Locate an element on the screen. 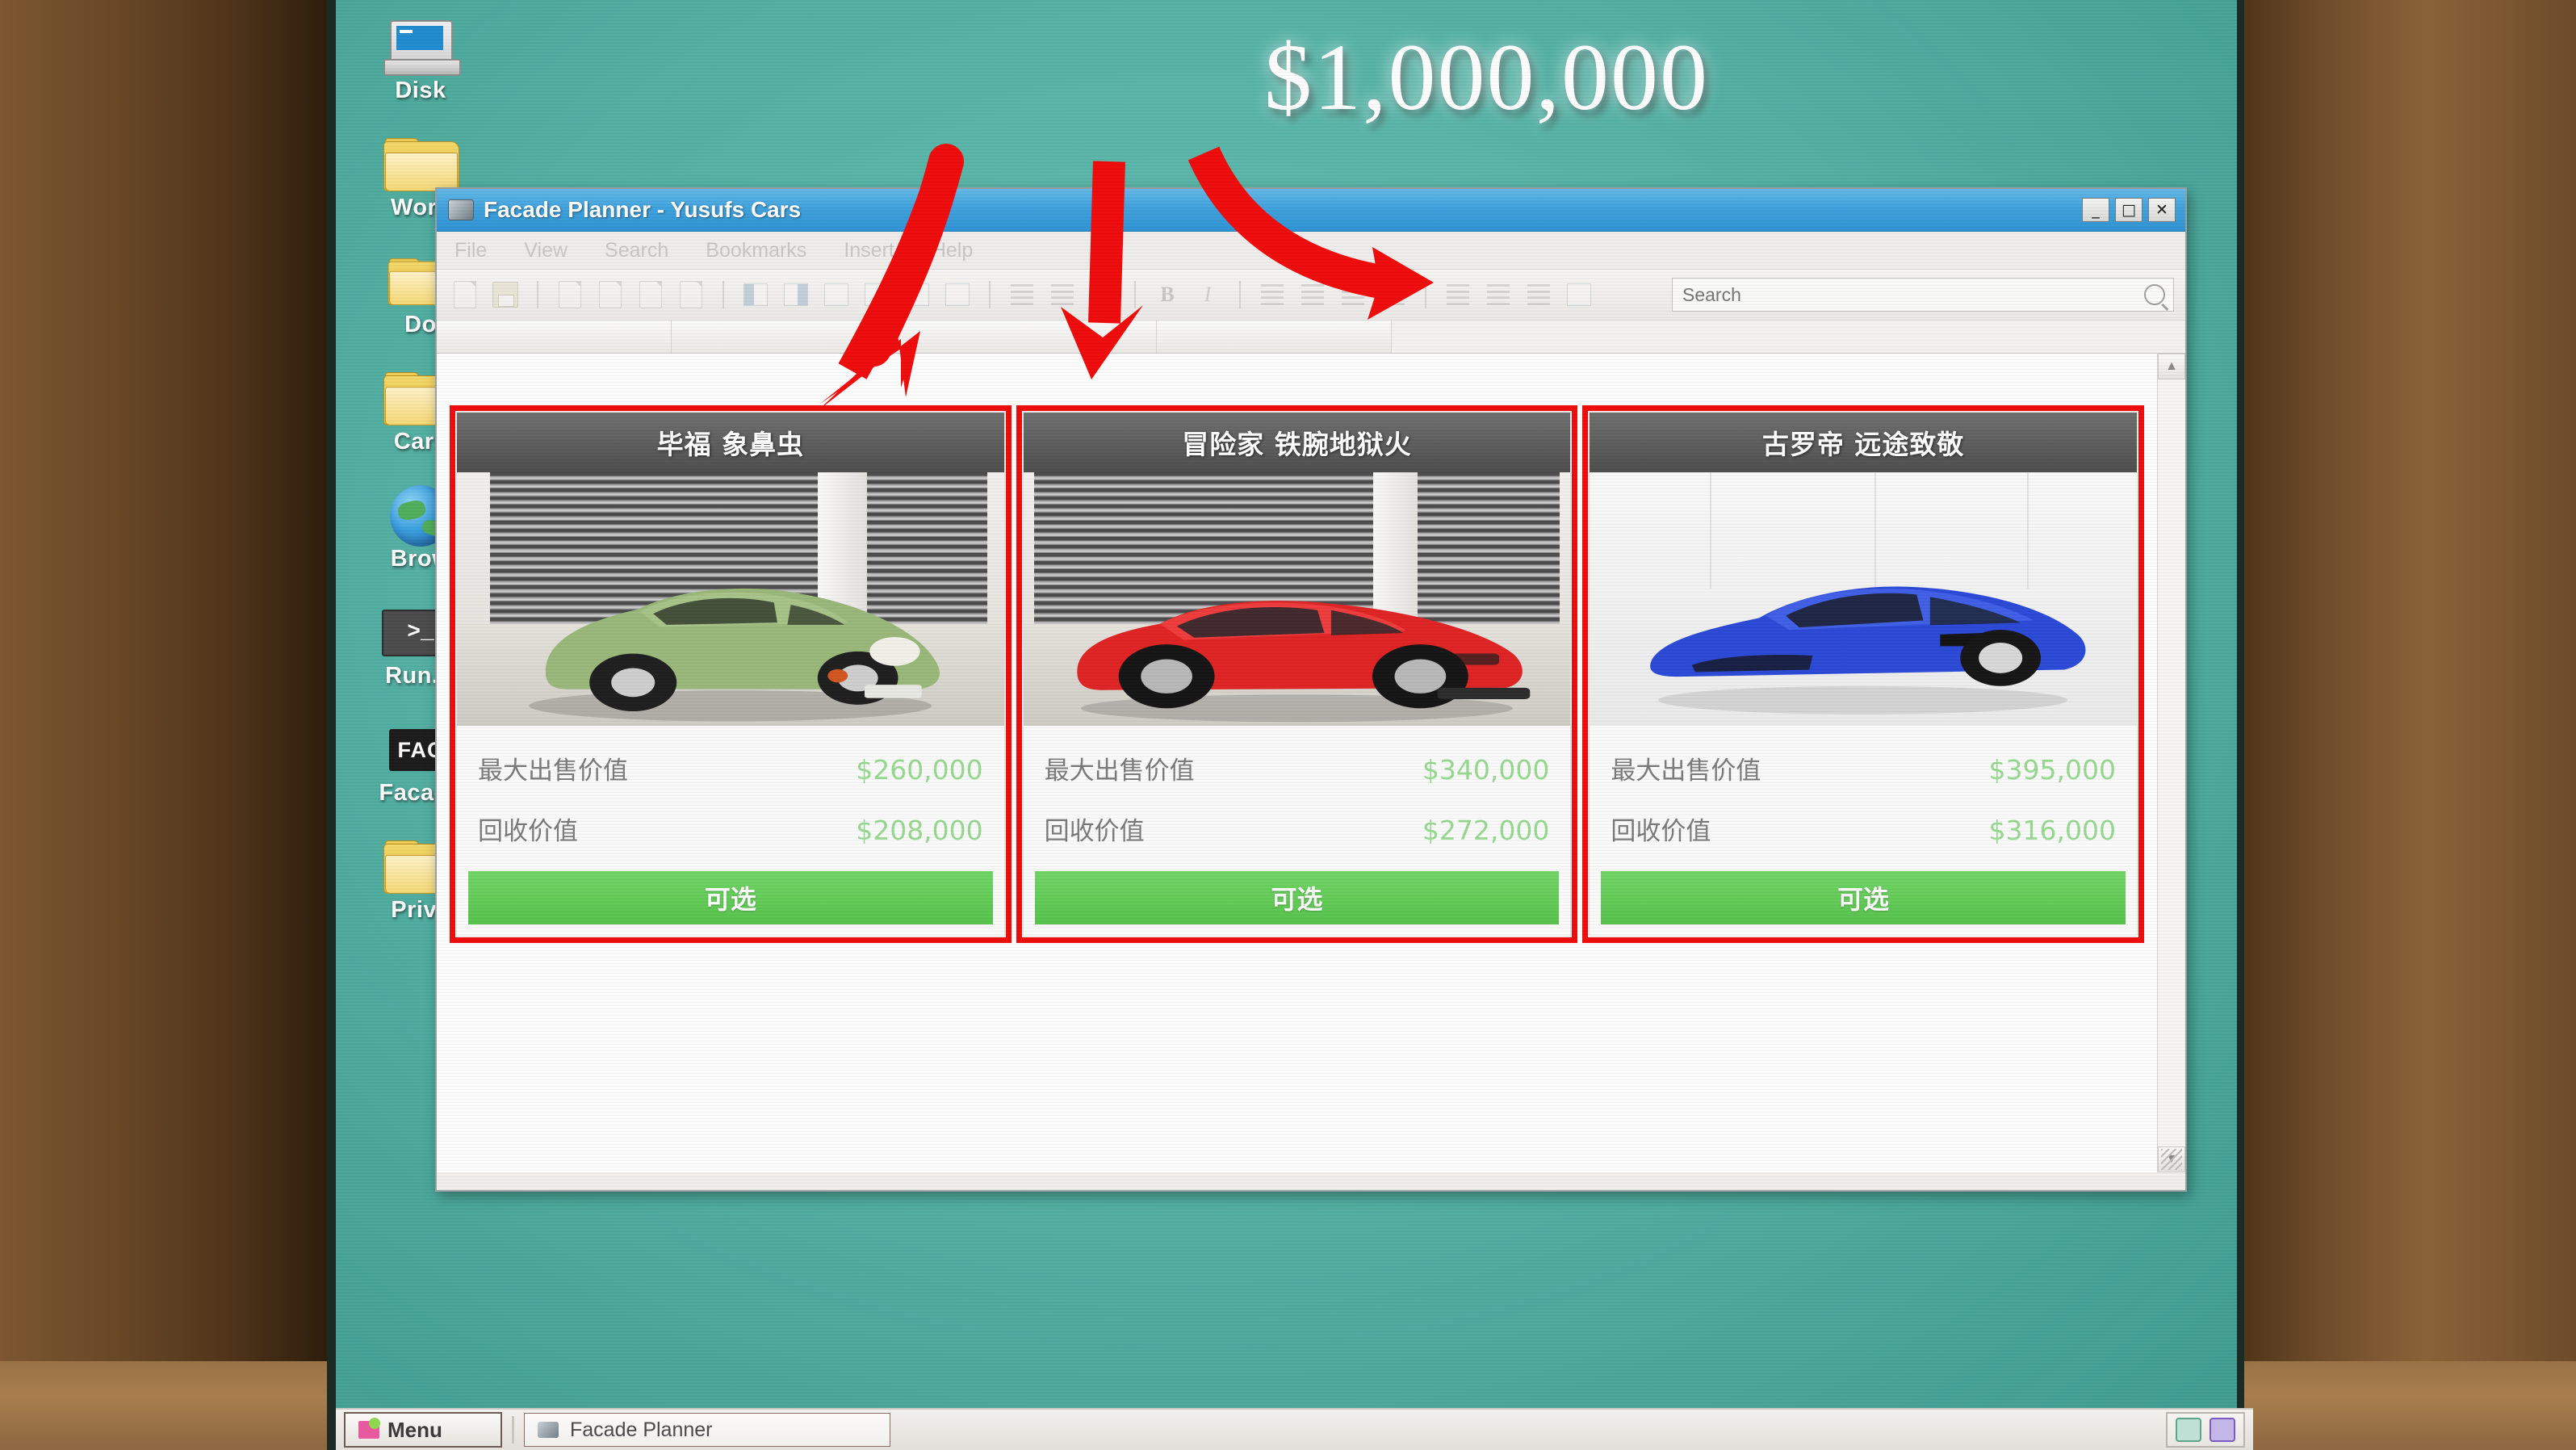 The width and height of the screenshot is (2576, 1450). frame-icon is located at coordinates (1103, 295).